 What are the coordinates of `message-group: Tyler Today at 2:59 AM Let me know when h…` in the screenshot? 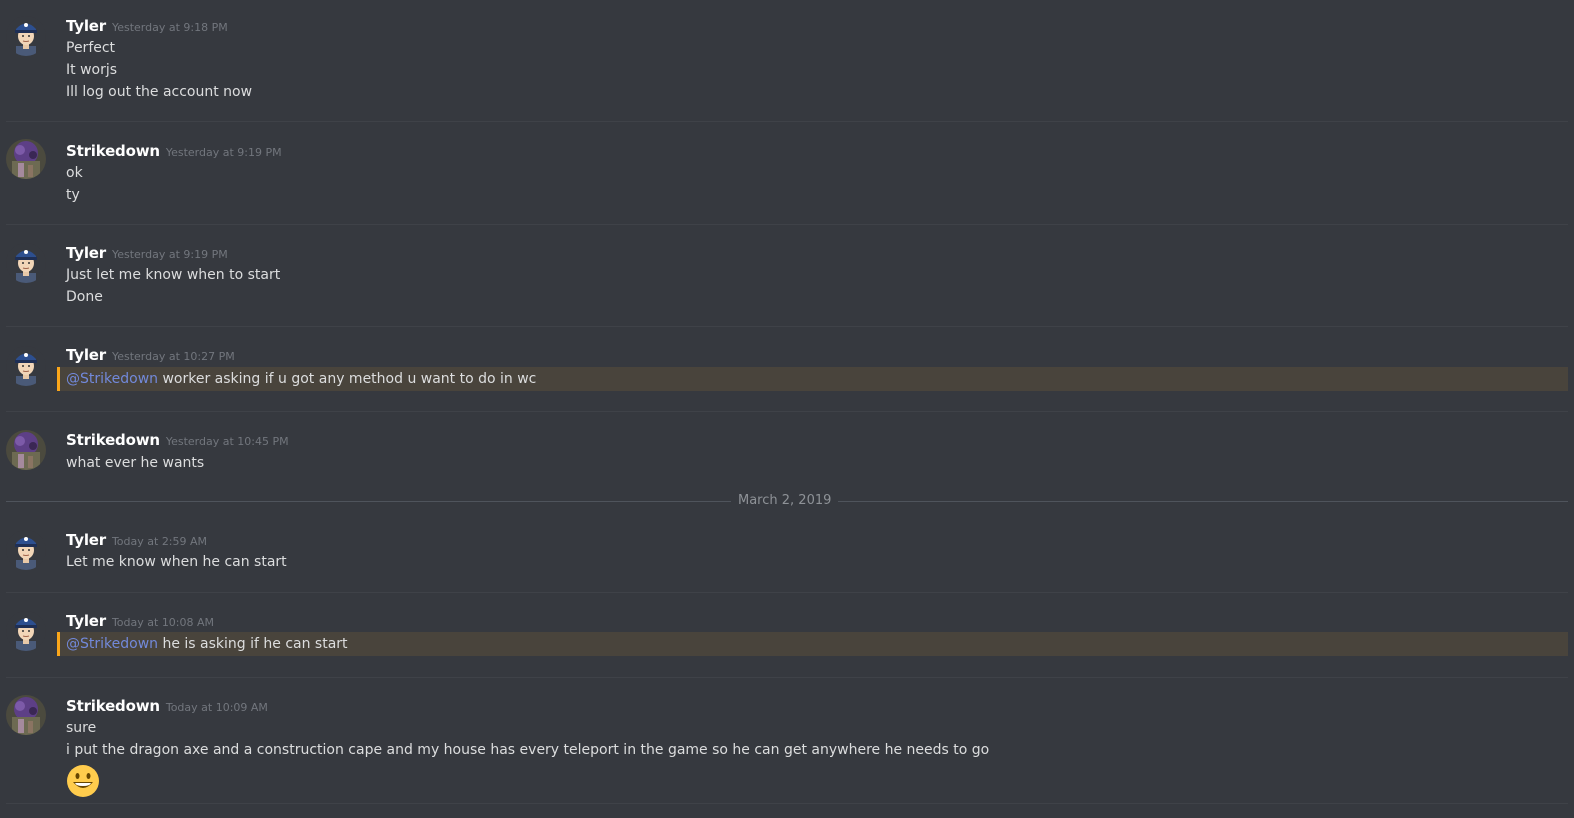 It's located at (787, 552).